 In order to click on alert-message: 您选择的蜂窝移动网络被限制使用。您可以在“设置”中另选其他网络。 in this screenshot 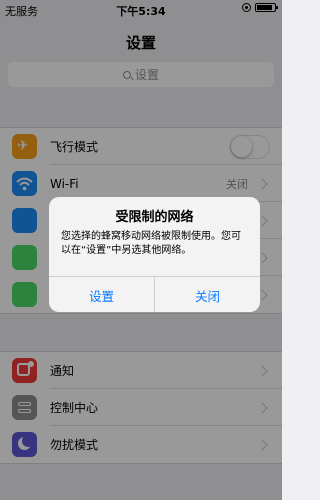, I will do `click(151, 243)`.